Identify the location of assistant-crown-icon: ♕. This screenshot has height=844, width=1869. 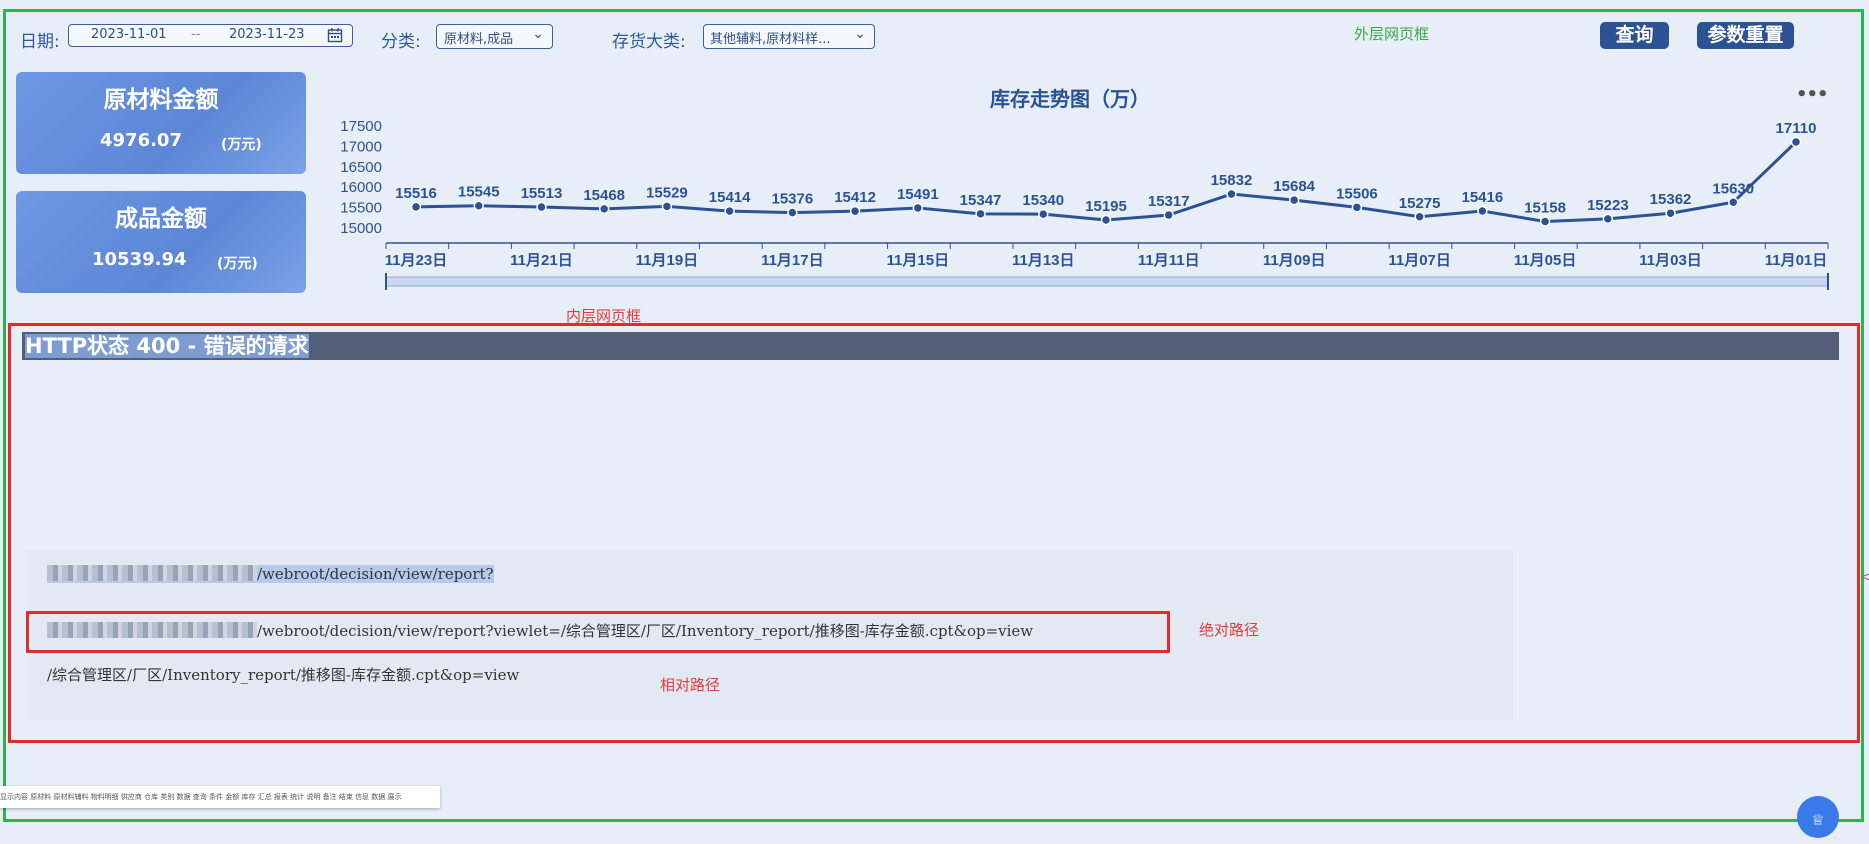
(1818, 817).